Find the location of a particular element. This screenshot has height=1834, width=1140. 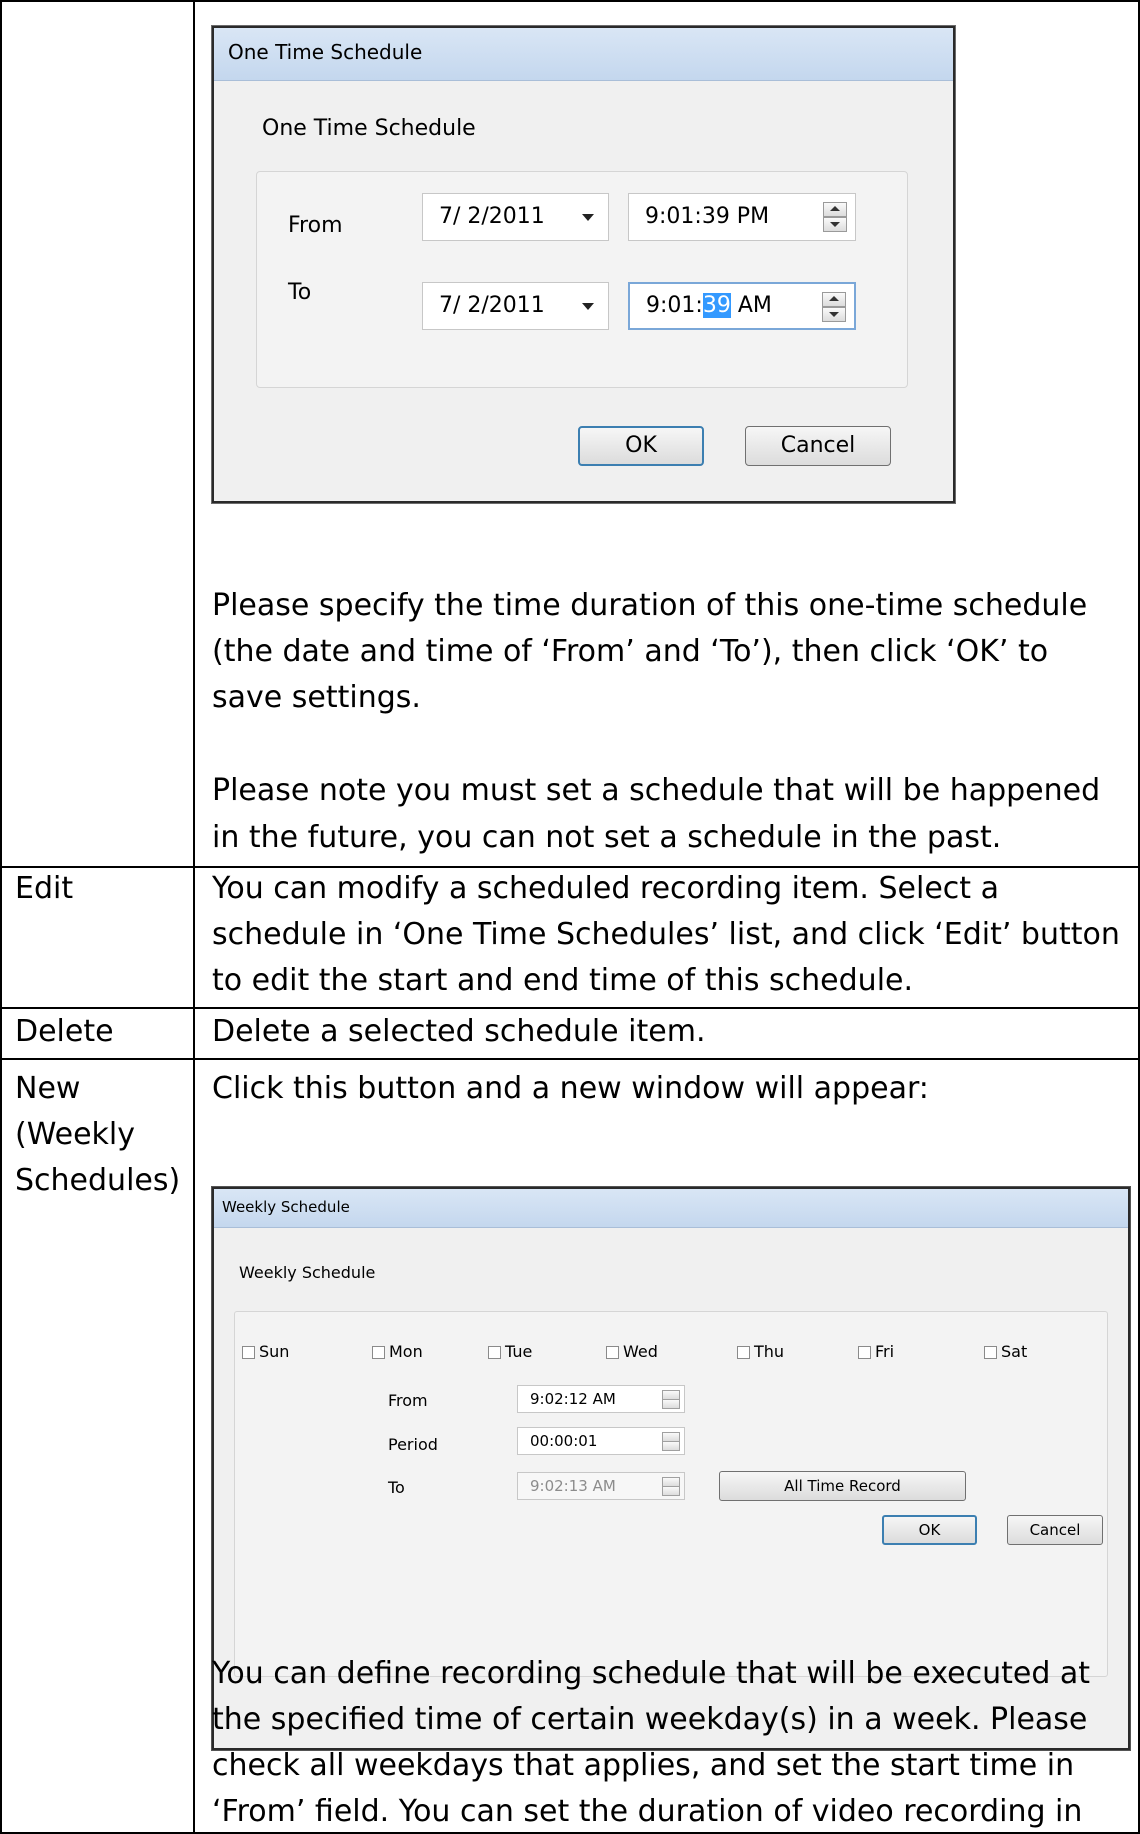

dialog-titlebar: One Time Schedule is located at coordinates (583, 54).